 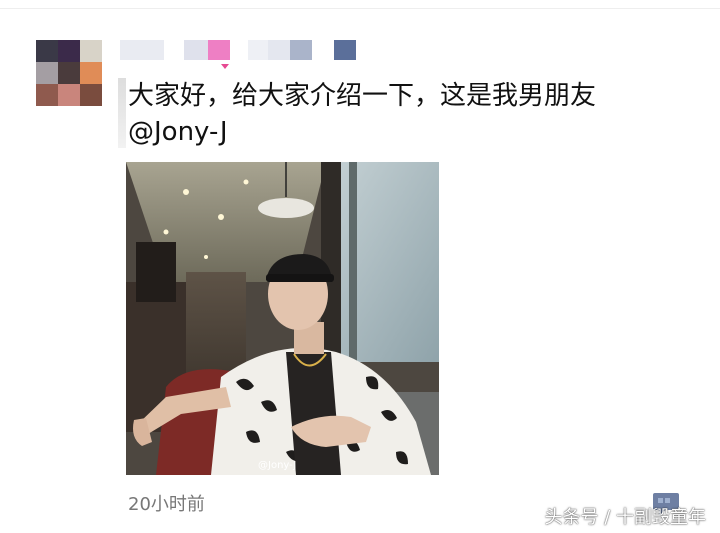 I want to click on post-timestamp: 20小时前, so click(x=166, y=504).